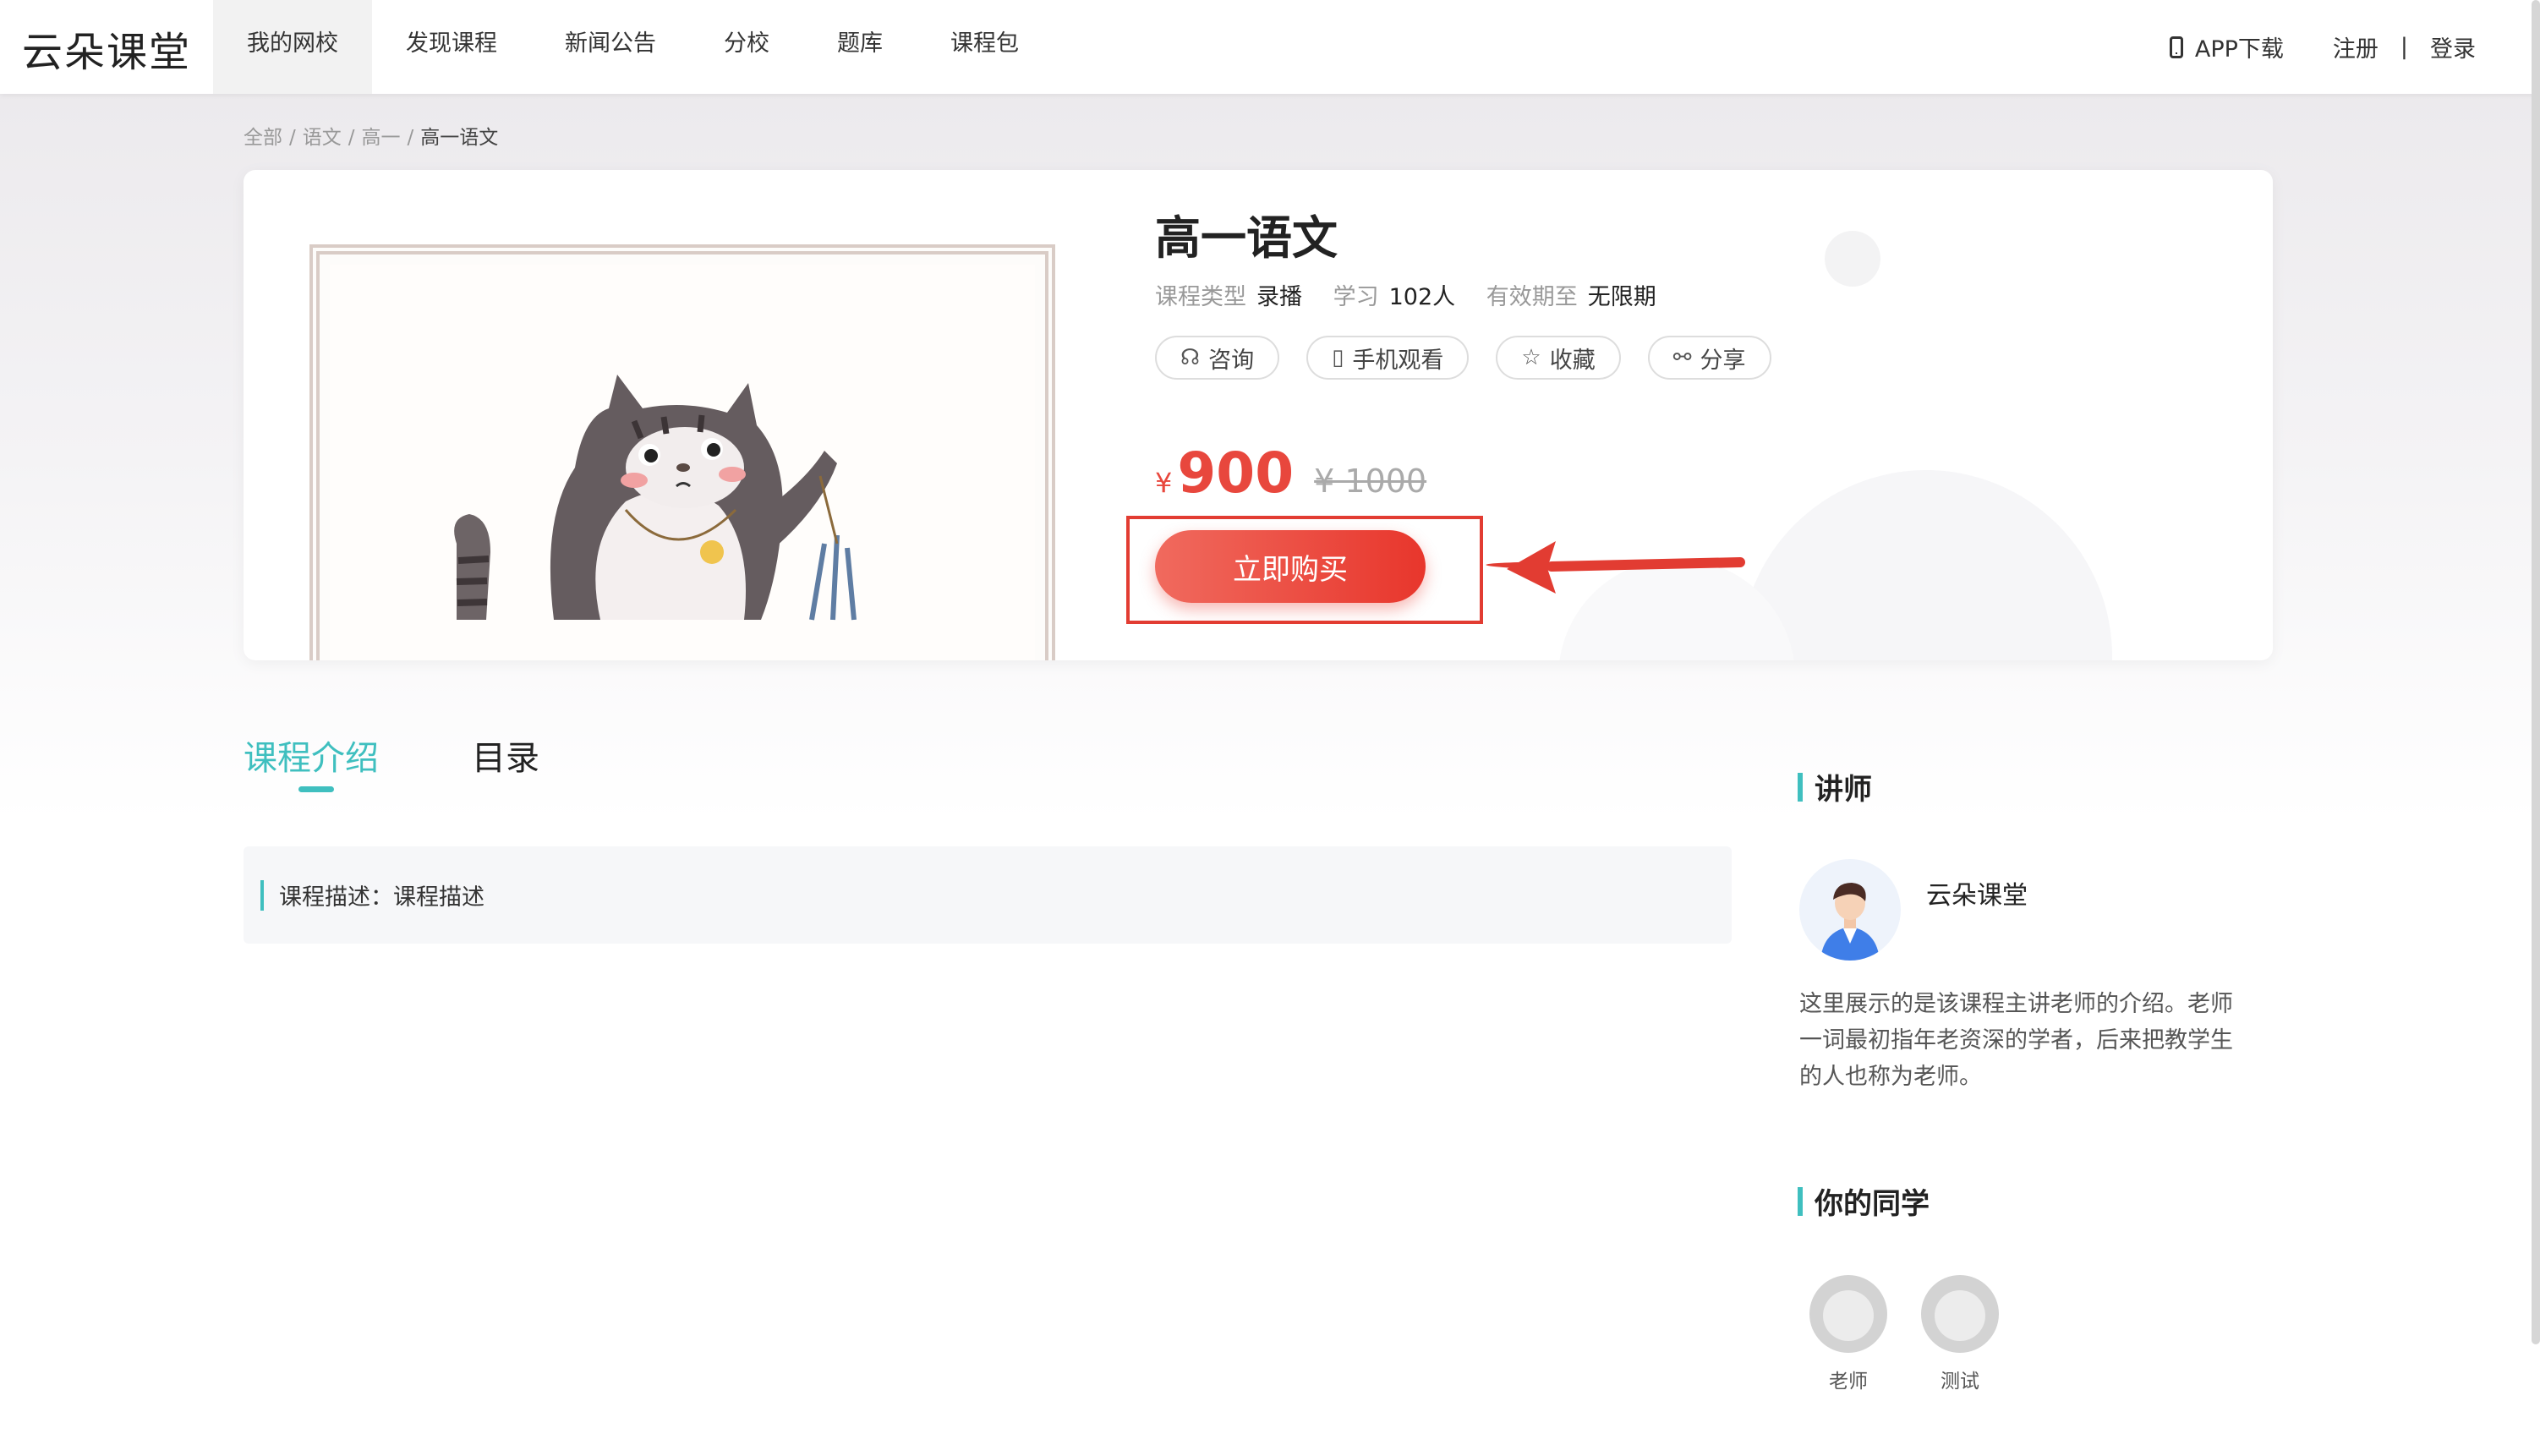  I want to click on tab-course-intro: 课程介绍, so click(311, 755).